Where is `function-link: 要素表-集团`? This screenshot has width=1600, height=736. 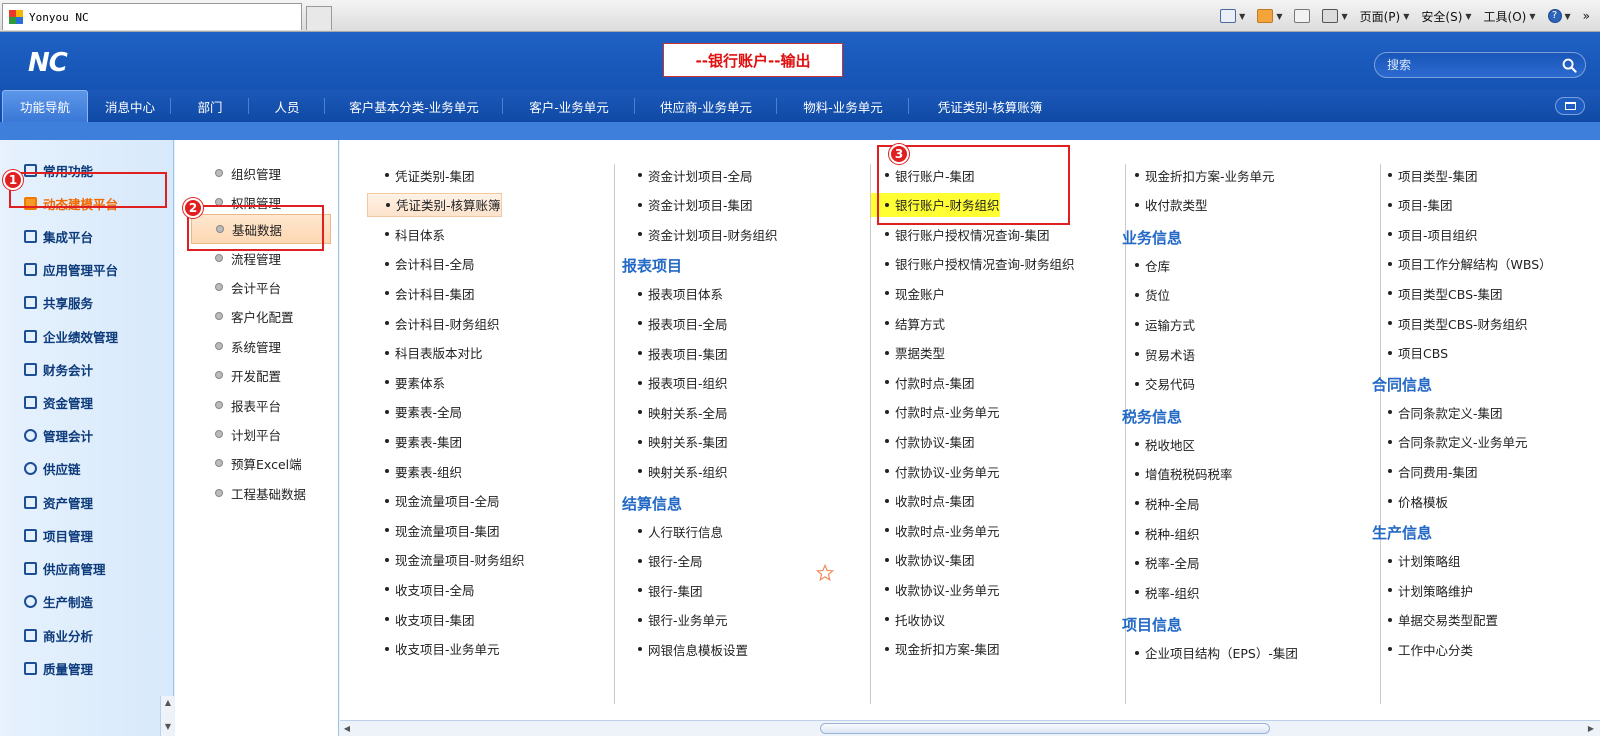
function-link: 要素表-集团 is located at coordinates (423, 441).